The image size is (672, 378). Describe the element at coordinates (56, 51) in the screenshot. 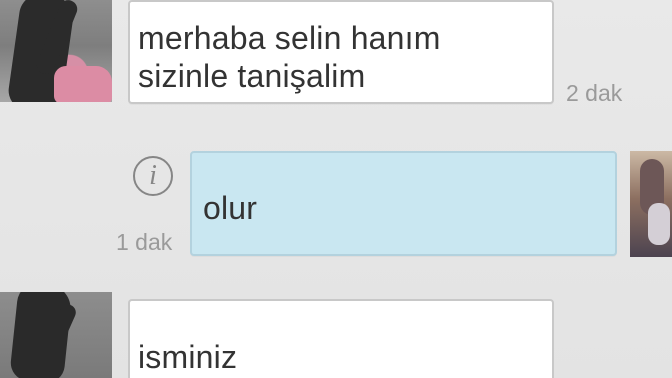

I see `avatar-left-top` at that location.